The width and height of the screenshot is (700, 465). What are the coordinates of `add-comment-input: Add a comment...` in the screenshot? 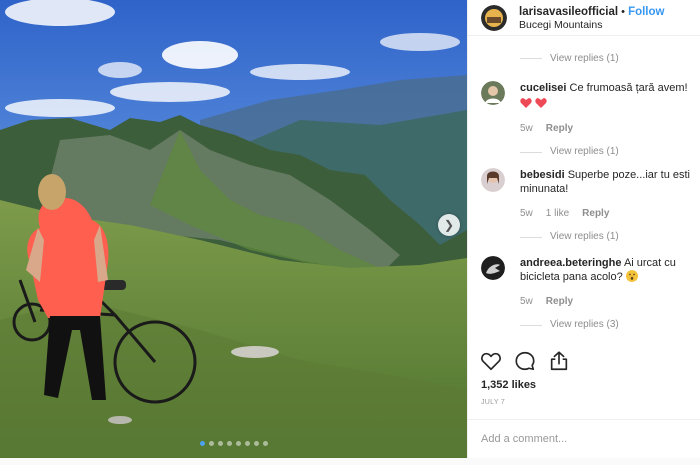 It's located at (584, 438).